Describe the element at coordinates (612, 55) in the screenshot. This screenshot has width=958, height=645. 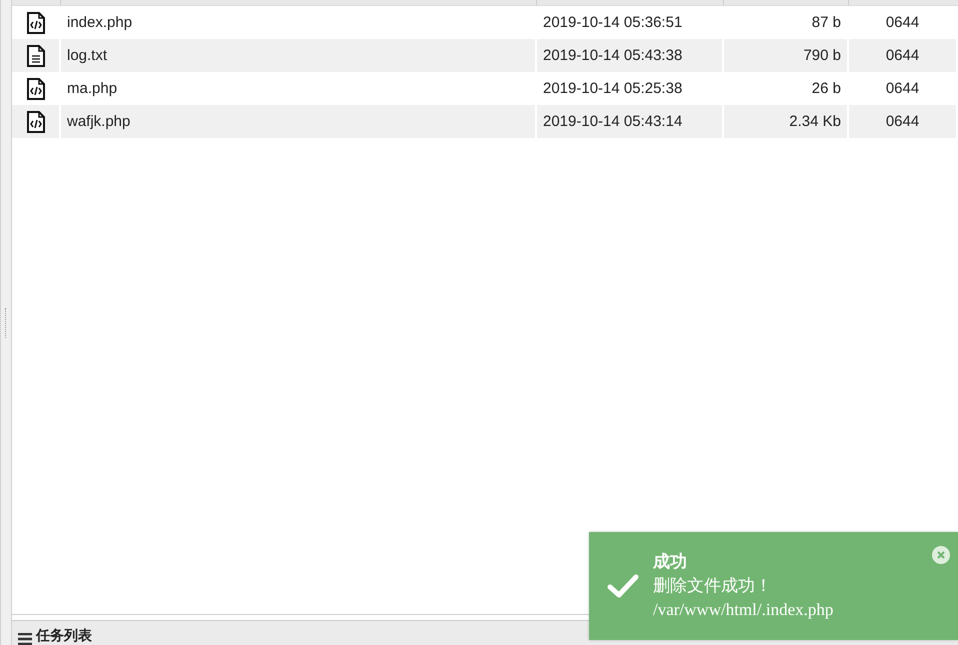
I see `modified-date: 2019-10-14 05:43:38` at that location.